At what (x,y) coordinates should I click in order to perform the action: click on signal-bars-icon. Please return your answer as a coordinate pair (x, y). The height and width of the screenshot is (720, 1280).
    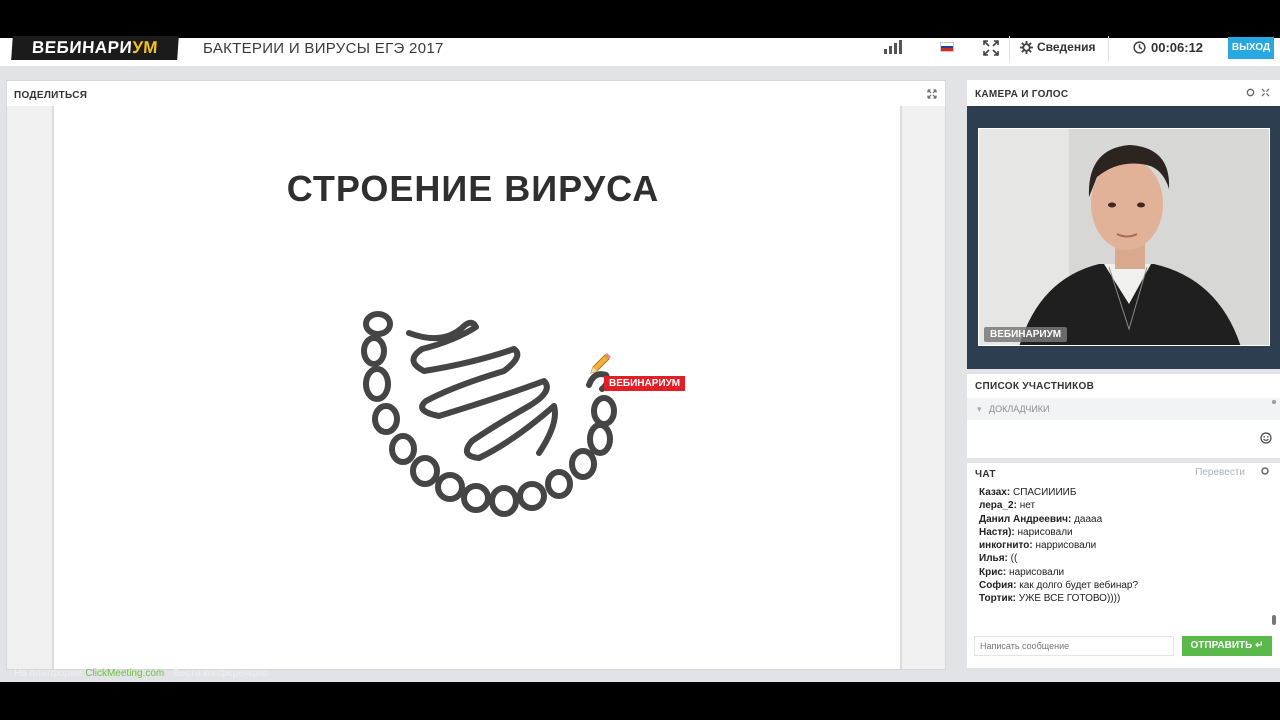
    Looking at the image, I should click on (895, 47).